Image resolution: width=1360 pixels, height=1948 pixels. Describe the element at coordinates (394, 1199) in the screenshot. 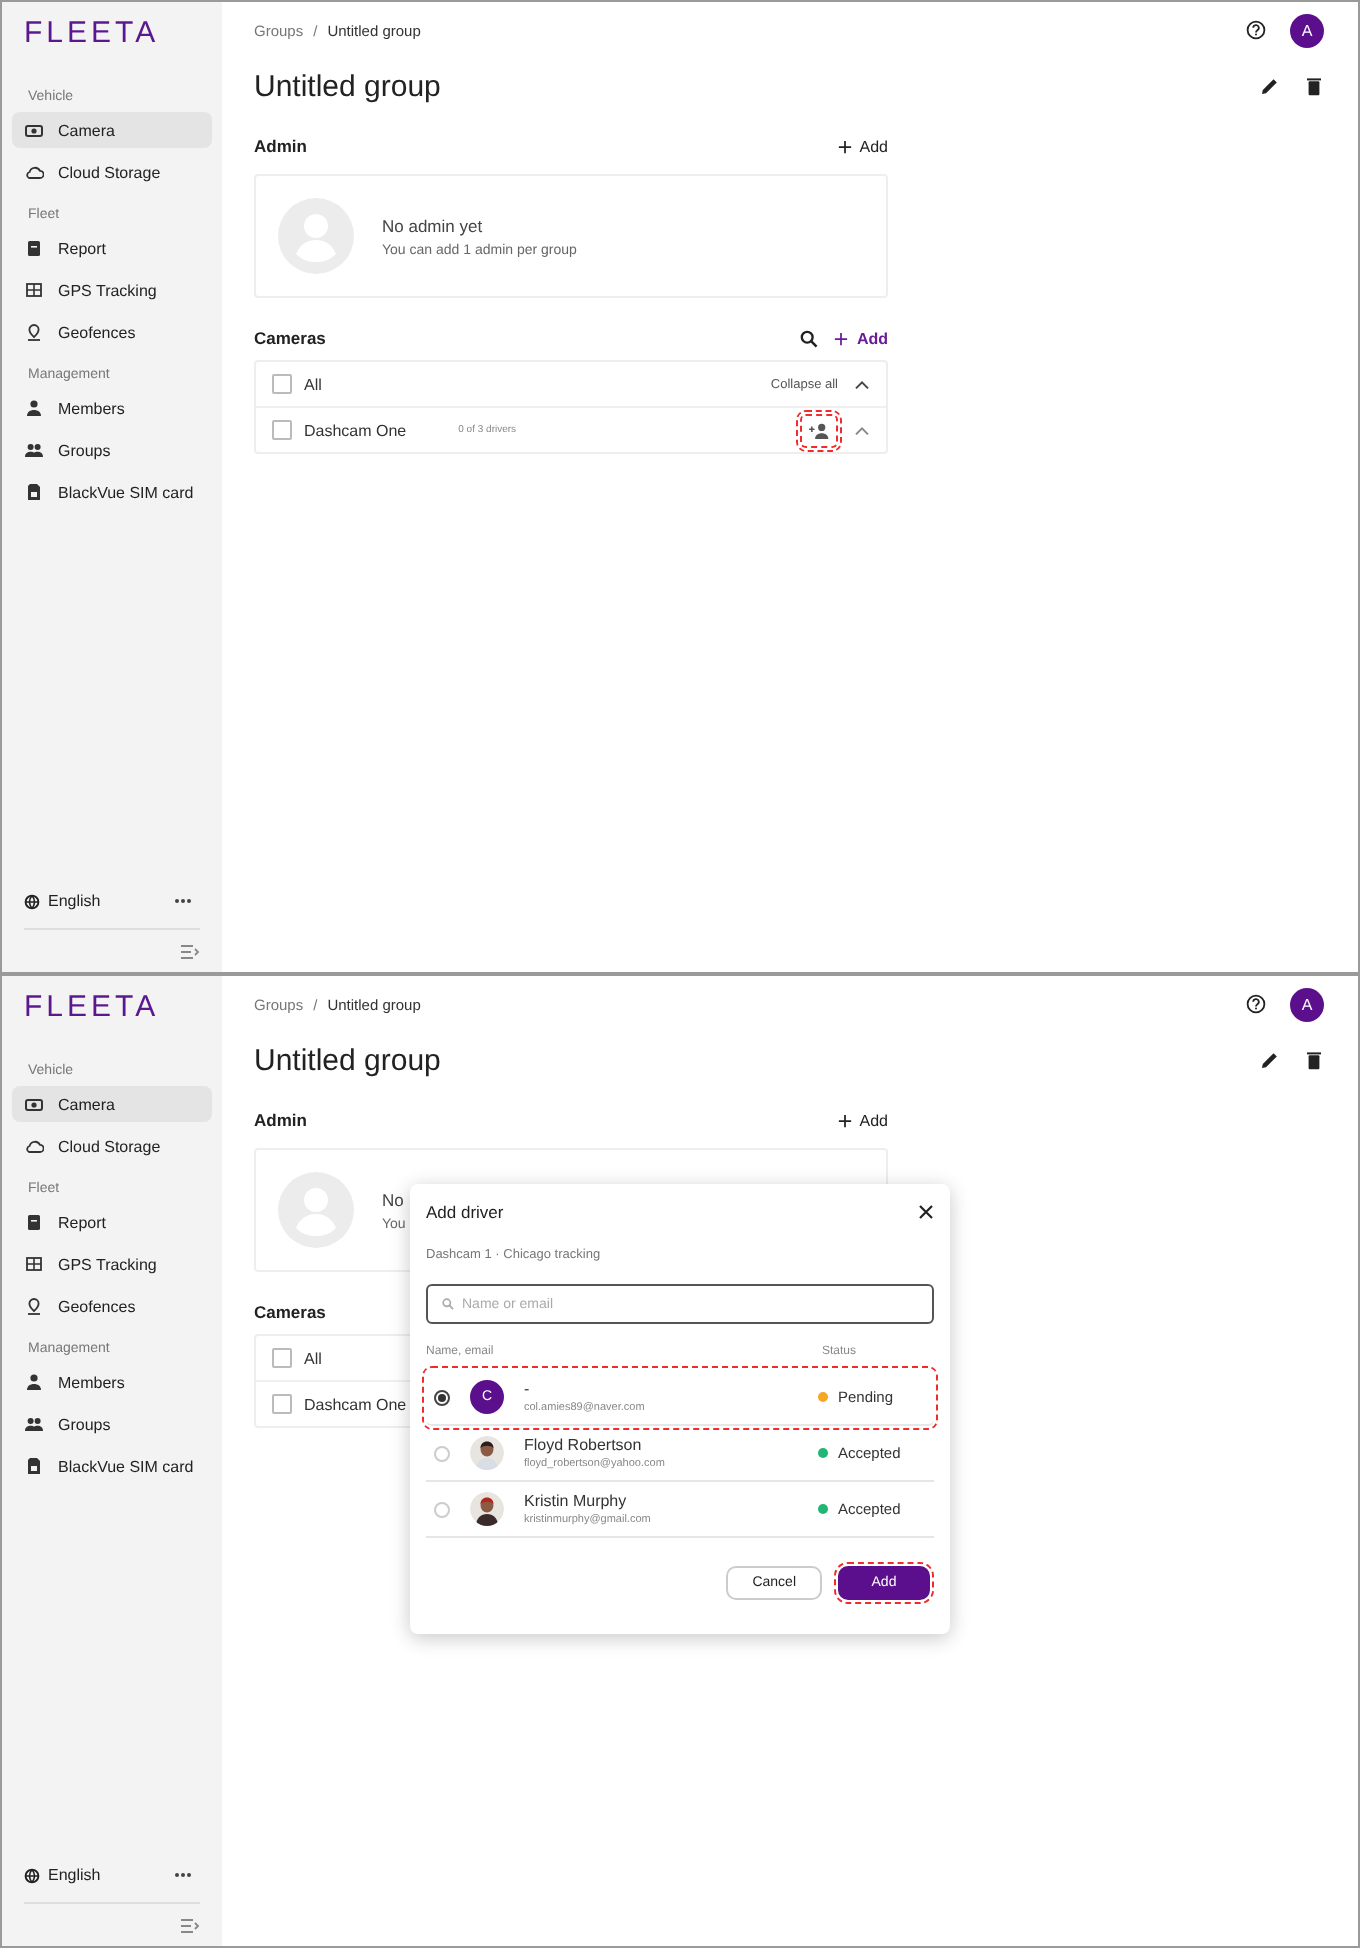

I see `empty-title: No` at that location.